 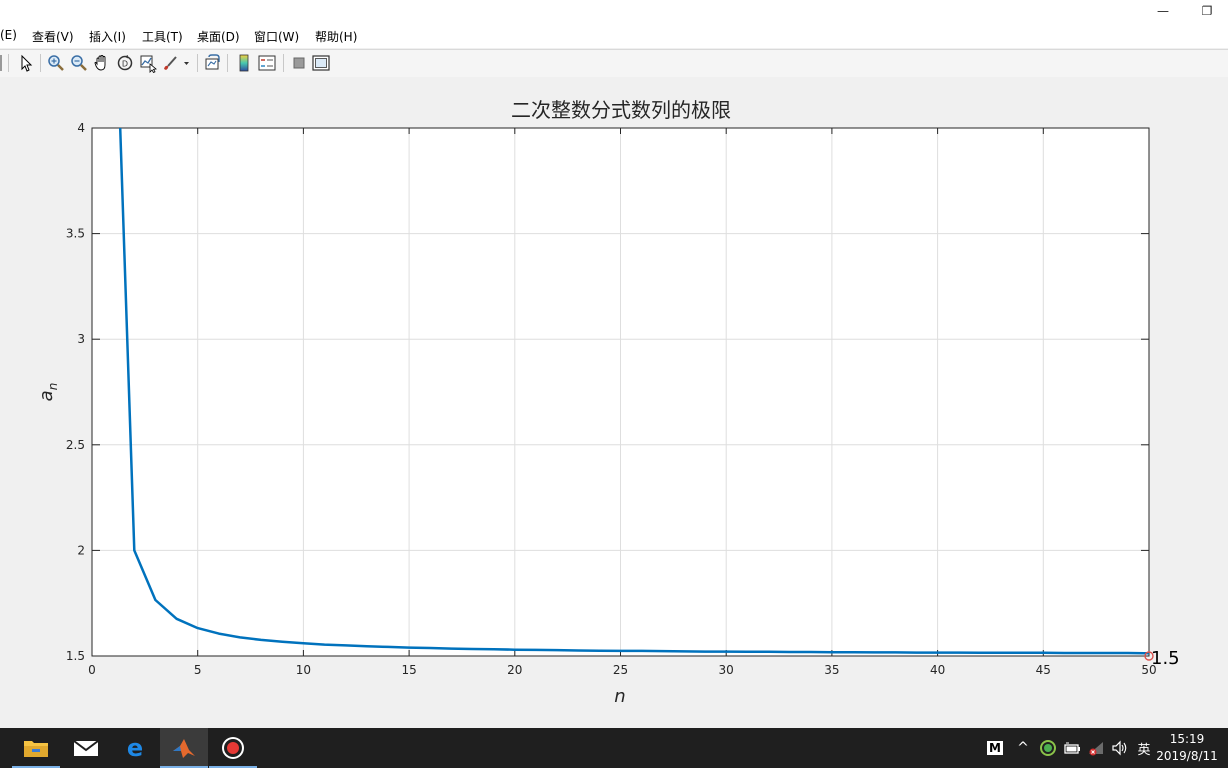 I want to click on data-cursor-icon, so click(x=148, y=63).